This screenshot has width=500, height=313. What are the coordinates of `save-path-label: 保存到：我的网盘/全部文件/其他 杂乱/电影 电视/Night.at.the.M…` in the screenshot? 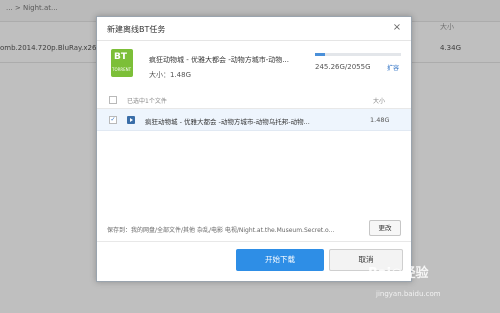 It's located at (221, 230).